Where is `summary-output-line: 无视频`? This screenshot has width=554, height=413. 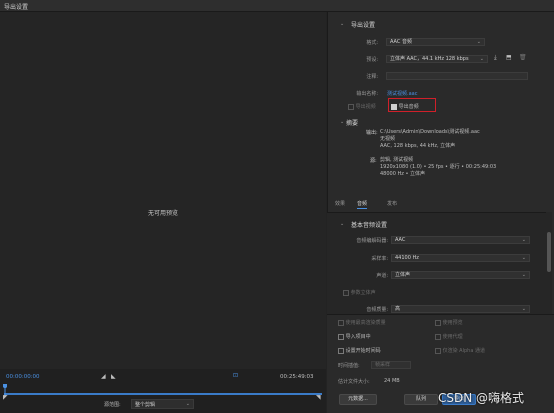
summary-output-line: 无视频 is located at coordinates (388, 139).